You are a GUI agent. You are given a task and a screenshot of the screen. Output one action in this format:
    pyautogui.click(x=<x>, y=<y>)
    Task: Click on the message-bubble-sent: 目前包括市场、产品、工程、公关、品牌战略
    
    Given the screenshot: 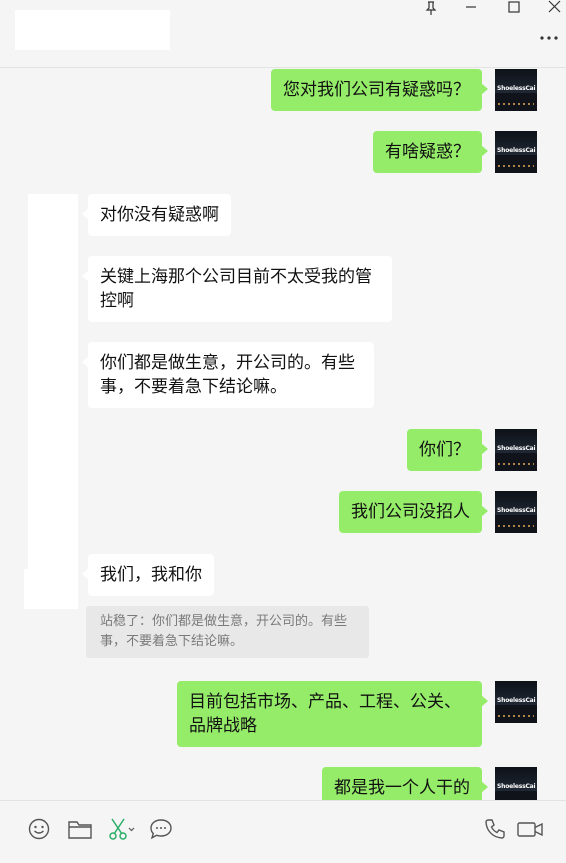 What is the action you would take?
    pyautogui.click(x=332, y=714)
    